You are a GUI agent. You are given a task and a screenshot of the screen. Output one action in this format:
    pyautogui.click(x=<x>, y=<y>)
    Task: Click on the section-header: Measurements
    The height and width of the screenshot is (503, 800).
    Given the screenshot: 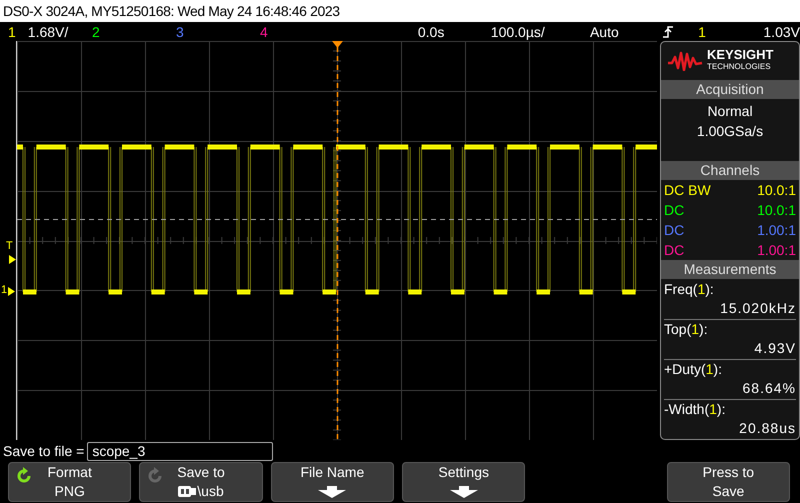 What is the action you would take?
    pyautogui.click(x=730, y=269)
    